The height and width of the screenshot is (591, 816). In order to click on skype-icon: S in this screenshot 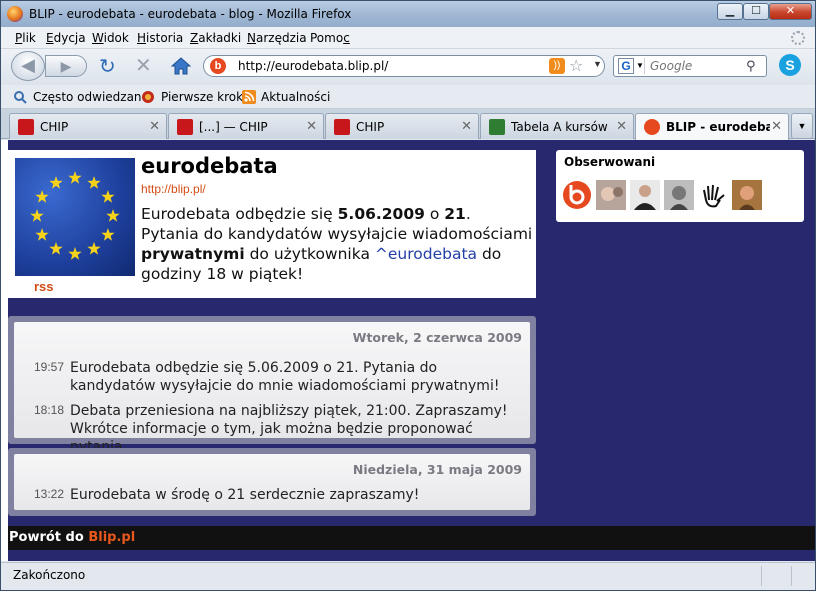, I will do `click(790, 65)`.